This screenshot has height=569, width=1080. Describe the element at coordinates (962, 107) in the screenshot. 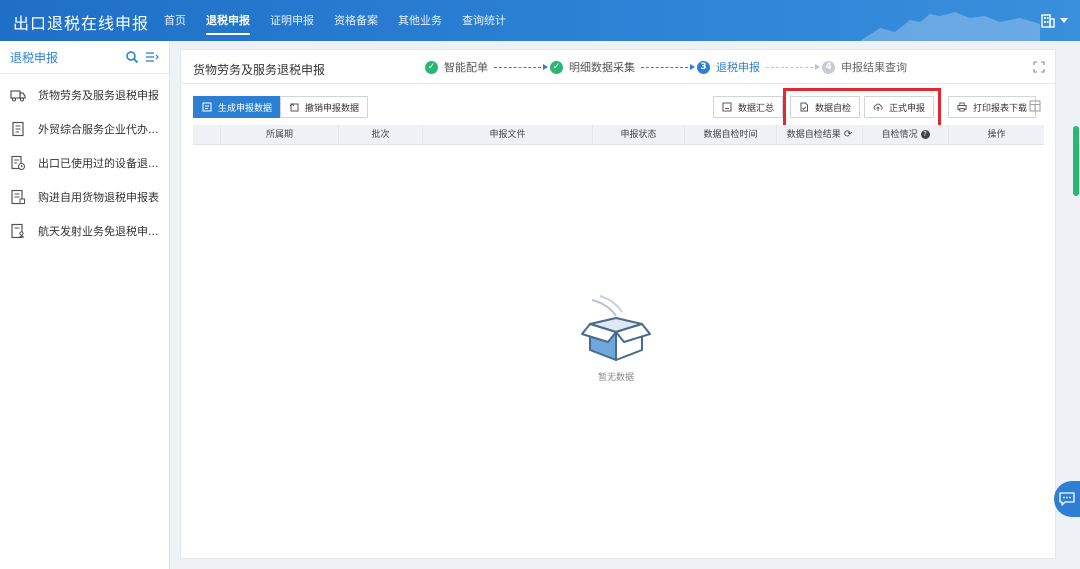

I see `printer-icon` at that location.